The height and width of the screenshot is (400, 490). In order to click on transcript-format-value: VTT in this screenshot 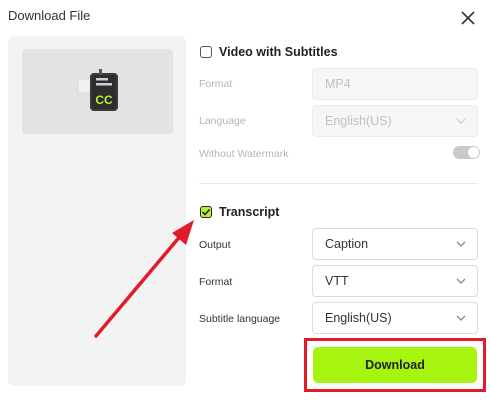, I will do `click(337, 281)`.